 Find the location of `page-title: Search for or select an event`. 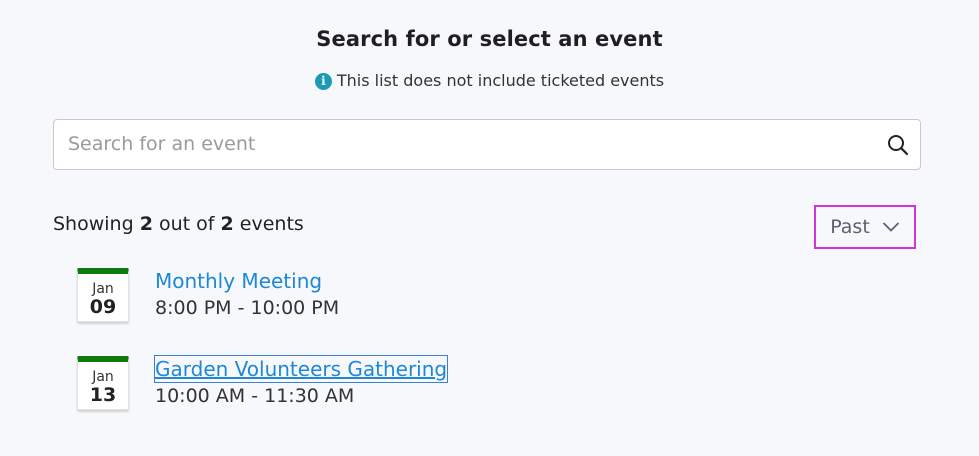

page-title: Search for or select an event is located at coordinates (489, 39).